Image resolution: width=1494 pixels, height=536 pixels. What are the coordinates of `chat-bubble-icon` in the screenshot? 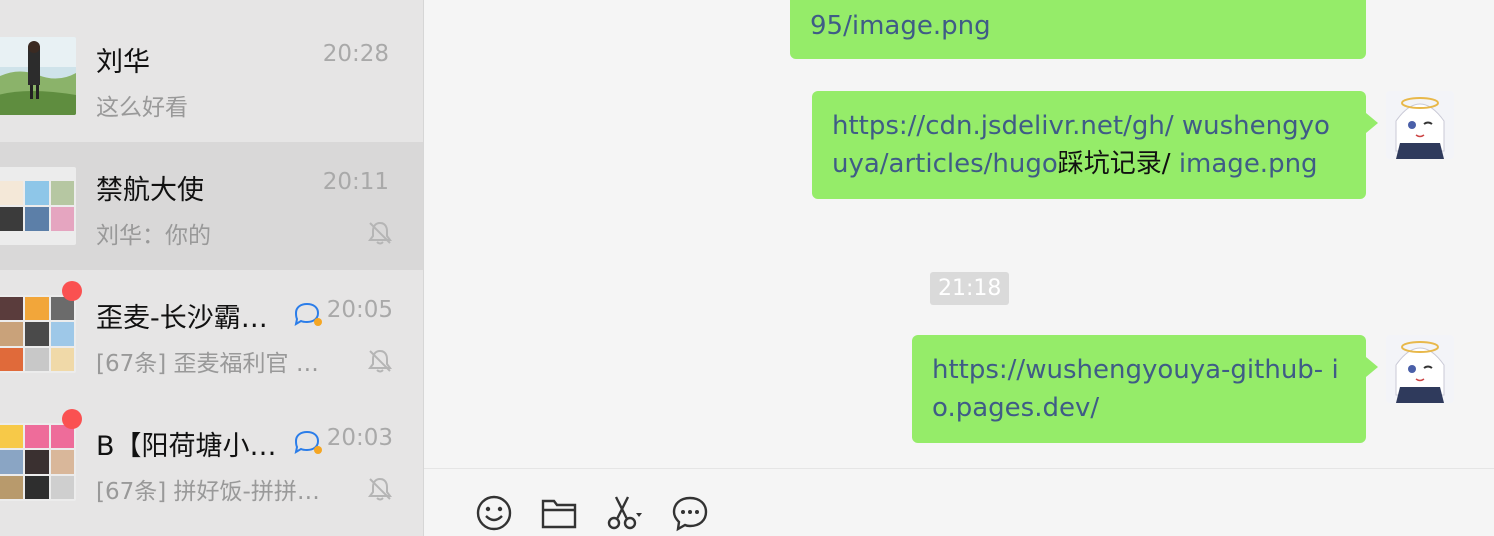 It's located at (690, 513).